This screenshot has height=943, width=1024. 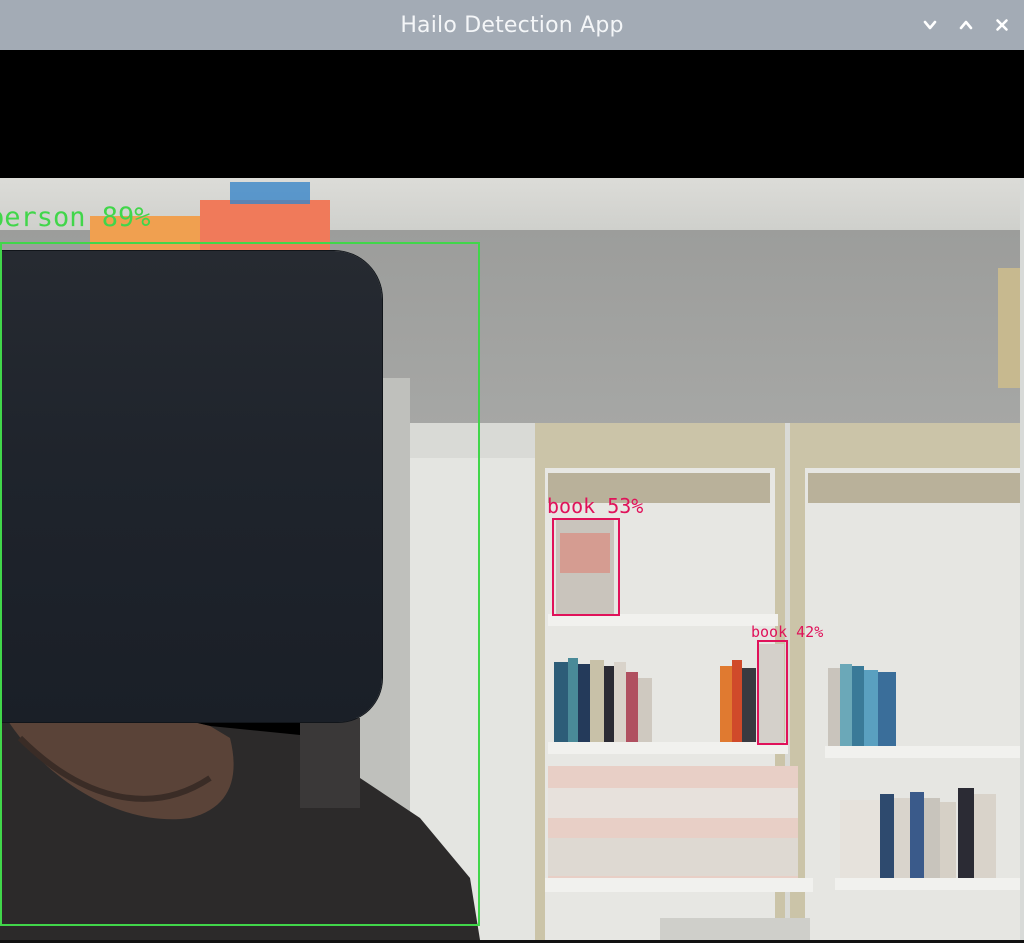 I want to click on detection-label-book: book 53%, so click(x=595, y=506).